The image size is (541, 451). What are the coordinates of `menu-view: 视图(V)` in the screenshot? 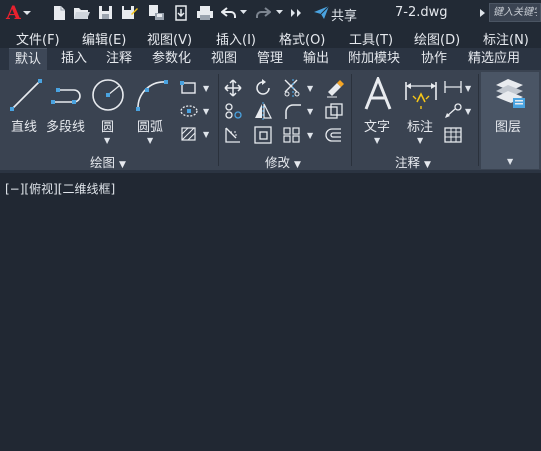 It's located at (169, 38).